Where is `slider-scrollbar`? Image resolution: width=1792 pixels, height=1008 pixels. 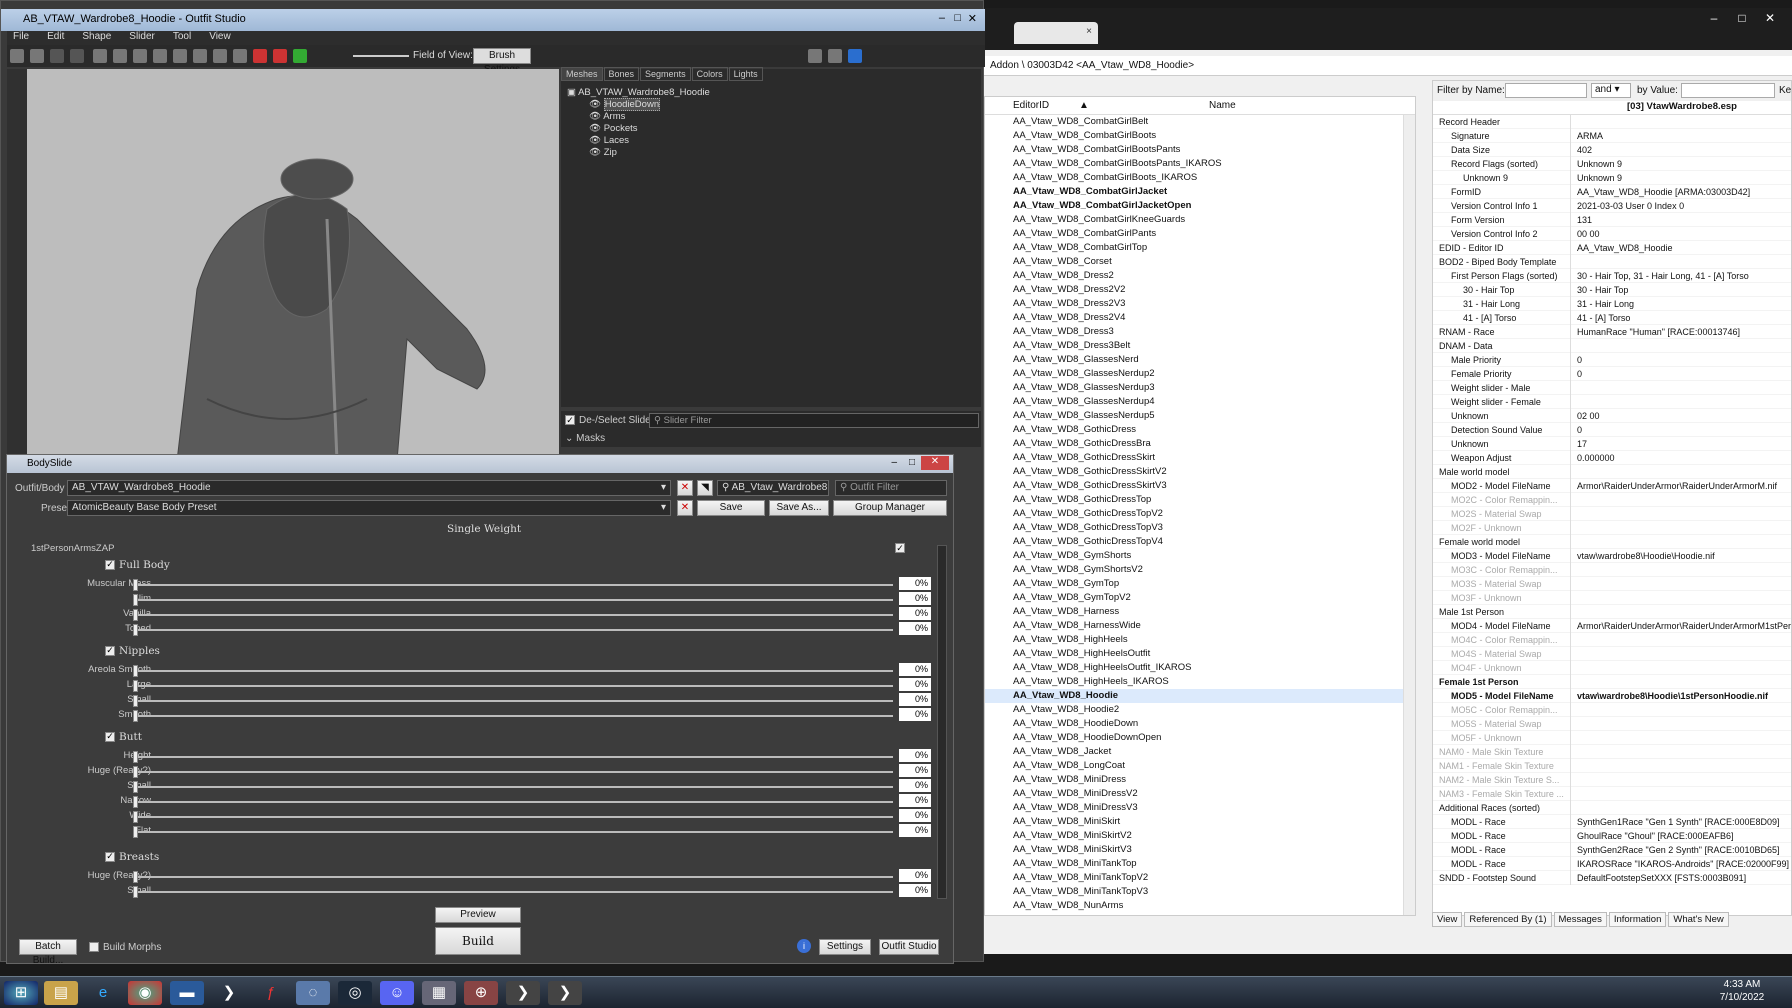
slider-scrollbar is located at coordinates (942, 722).